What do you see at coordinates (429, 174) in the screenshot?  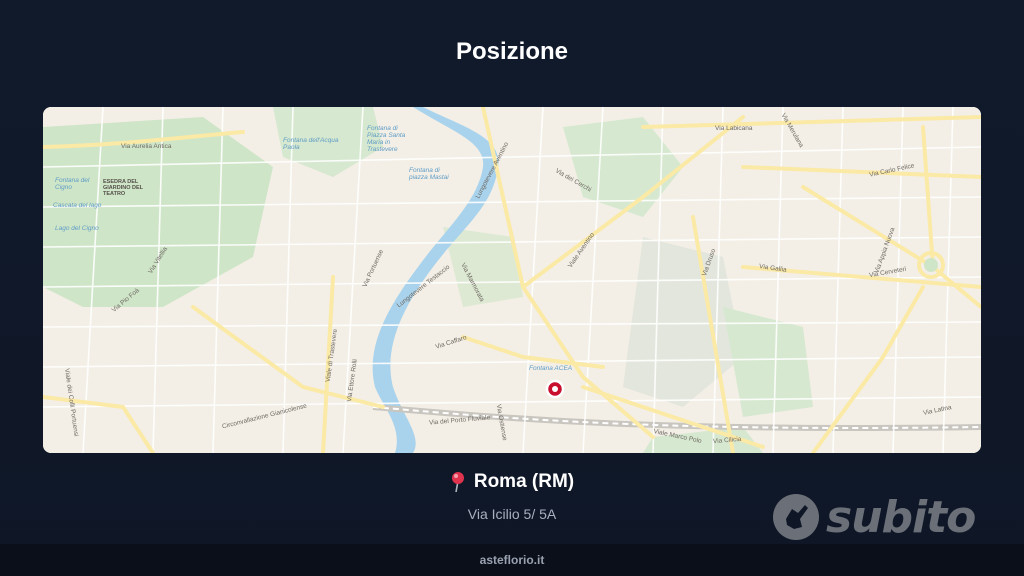 I see `map-label: Fontana di piazza Mastai` at bounding box center [429, 174].